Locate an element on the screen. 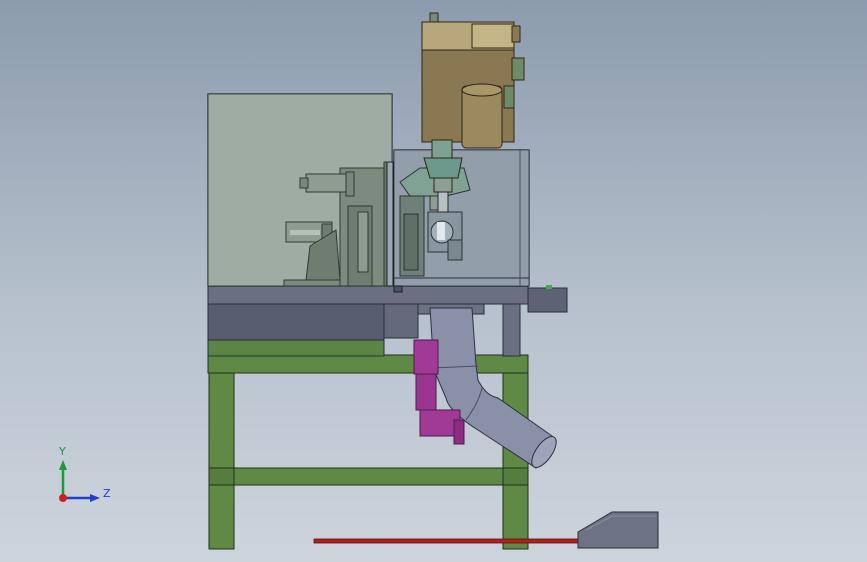 This screenshot has width=867, height=562. feeder-motor is located at coordinates (327, 183).